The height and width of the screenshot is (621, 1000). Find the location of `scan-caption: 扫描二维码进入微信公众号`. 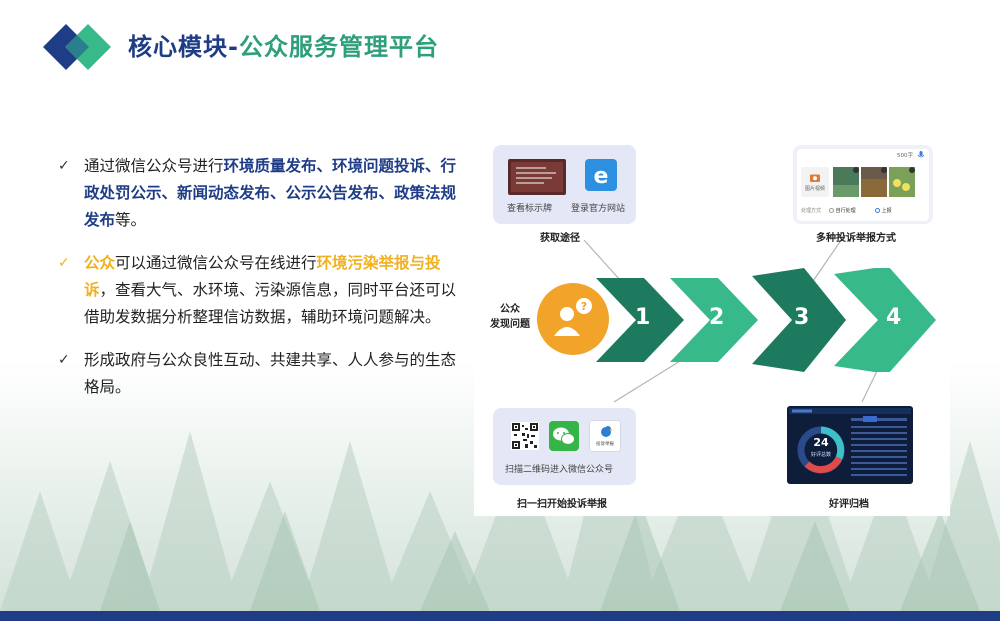

scan-caption: 扫描二维码进入微信公众号 is located at coordinates (559, 470).